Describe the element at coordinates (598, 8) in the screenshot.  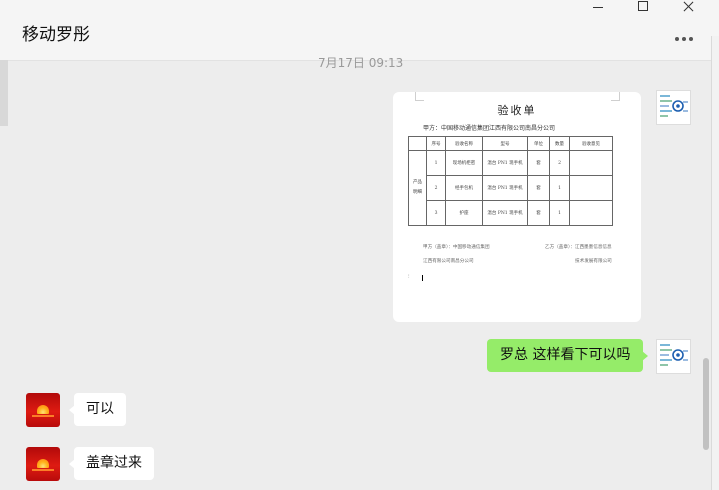
I see `minimize-icon` at that location.